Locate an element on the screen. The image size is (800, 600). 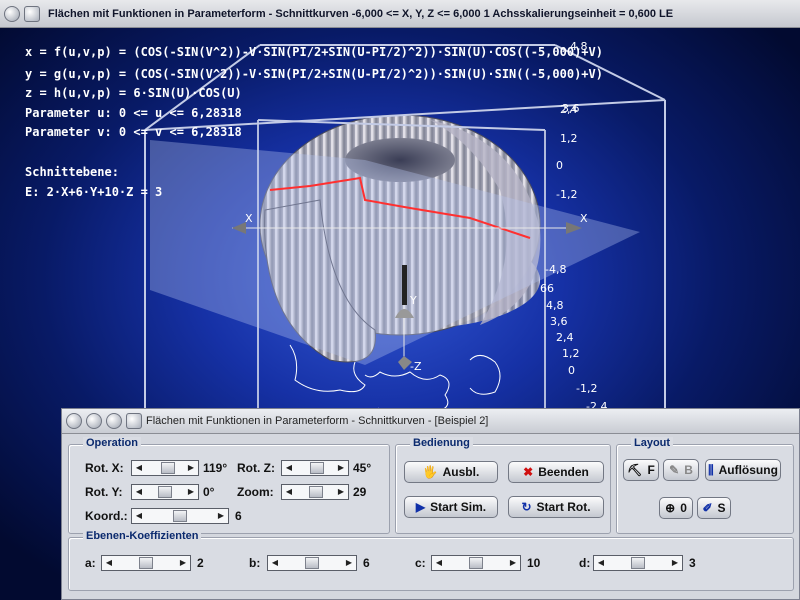
start-sim-button: ▶ Start Sim. is located at coordinates (451, 507).